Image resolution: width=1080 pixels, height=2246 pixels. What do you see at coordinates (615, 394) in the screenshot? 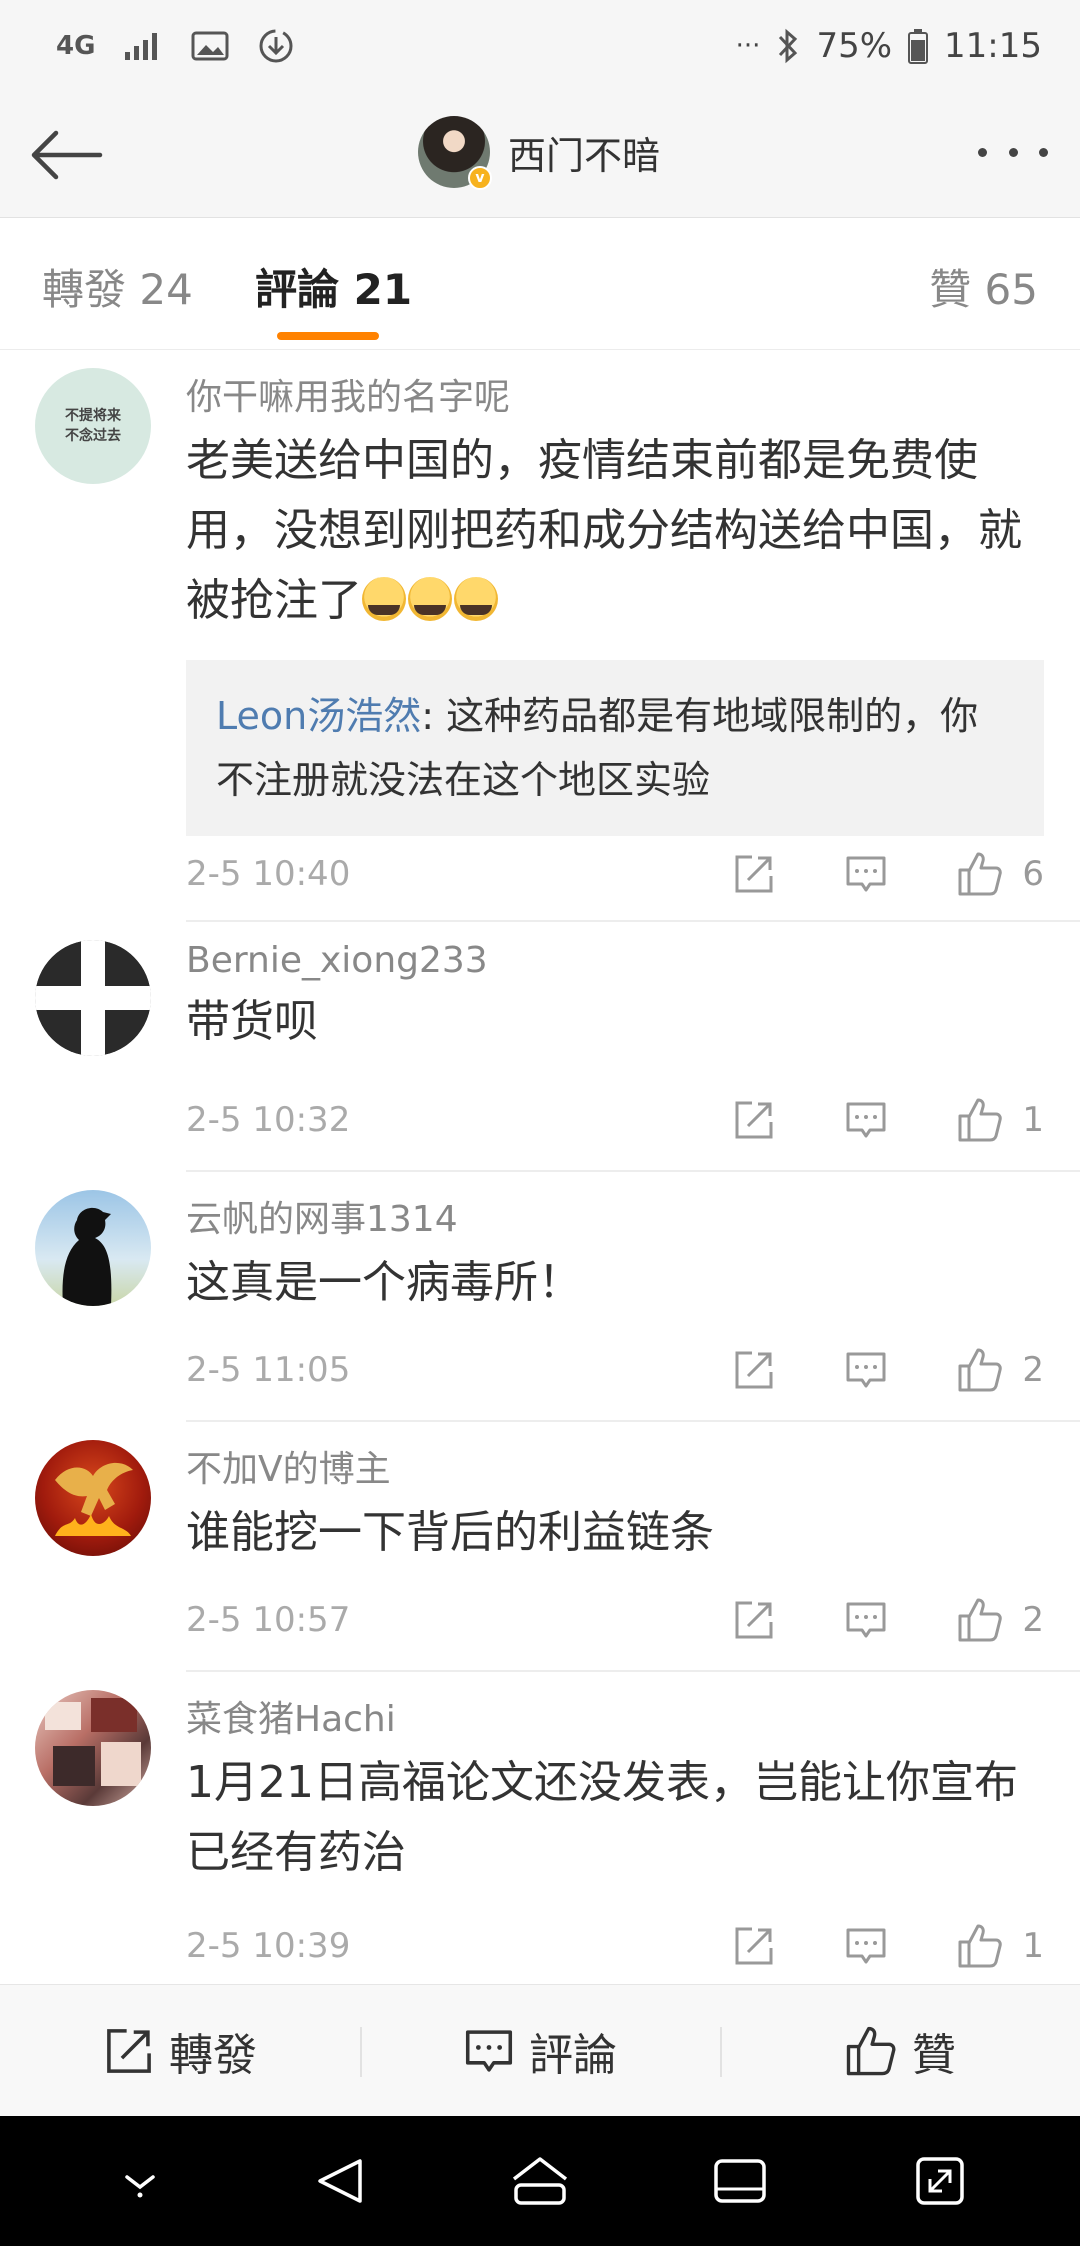
I see `comment-author: 你干嘛用我的名字呢` at bounding box center [615, 394].